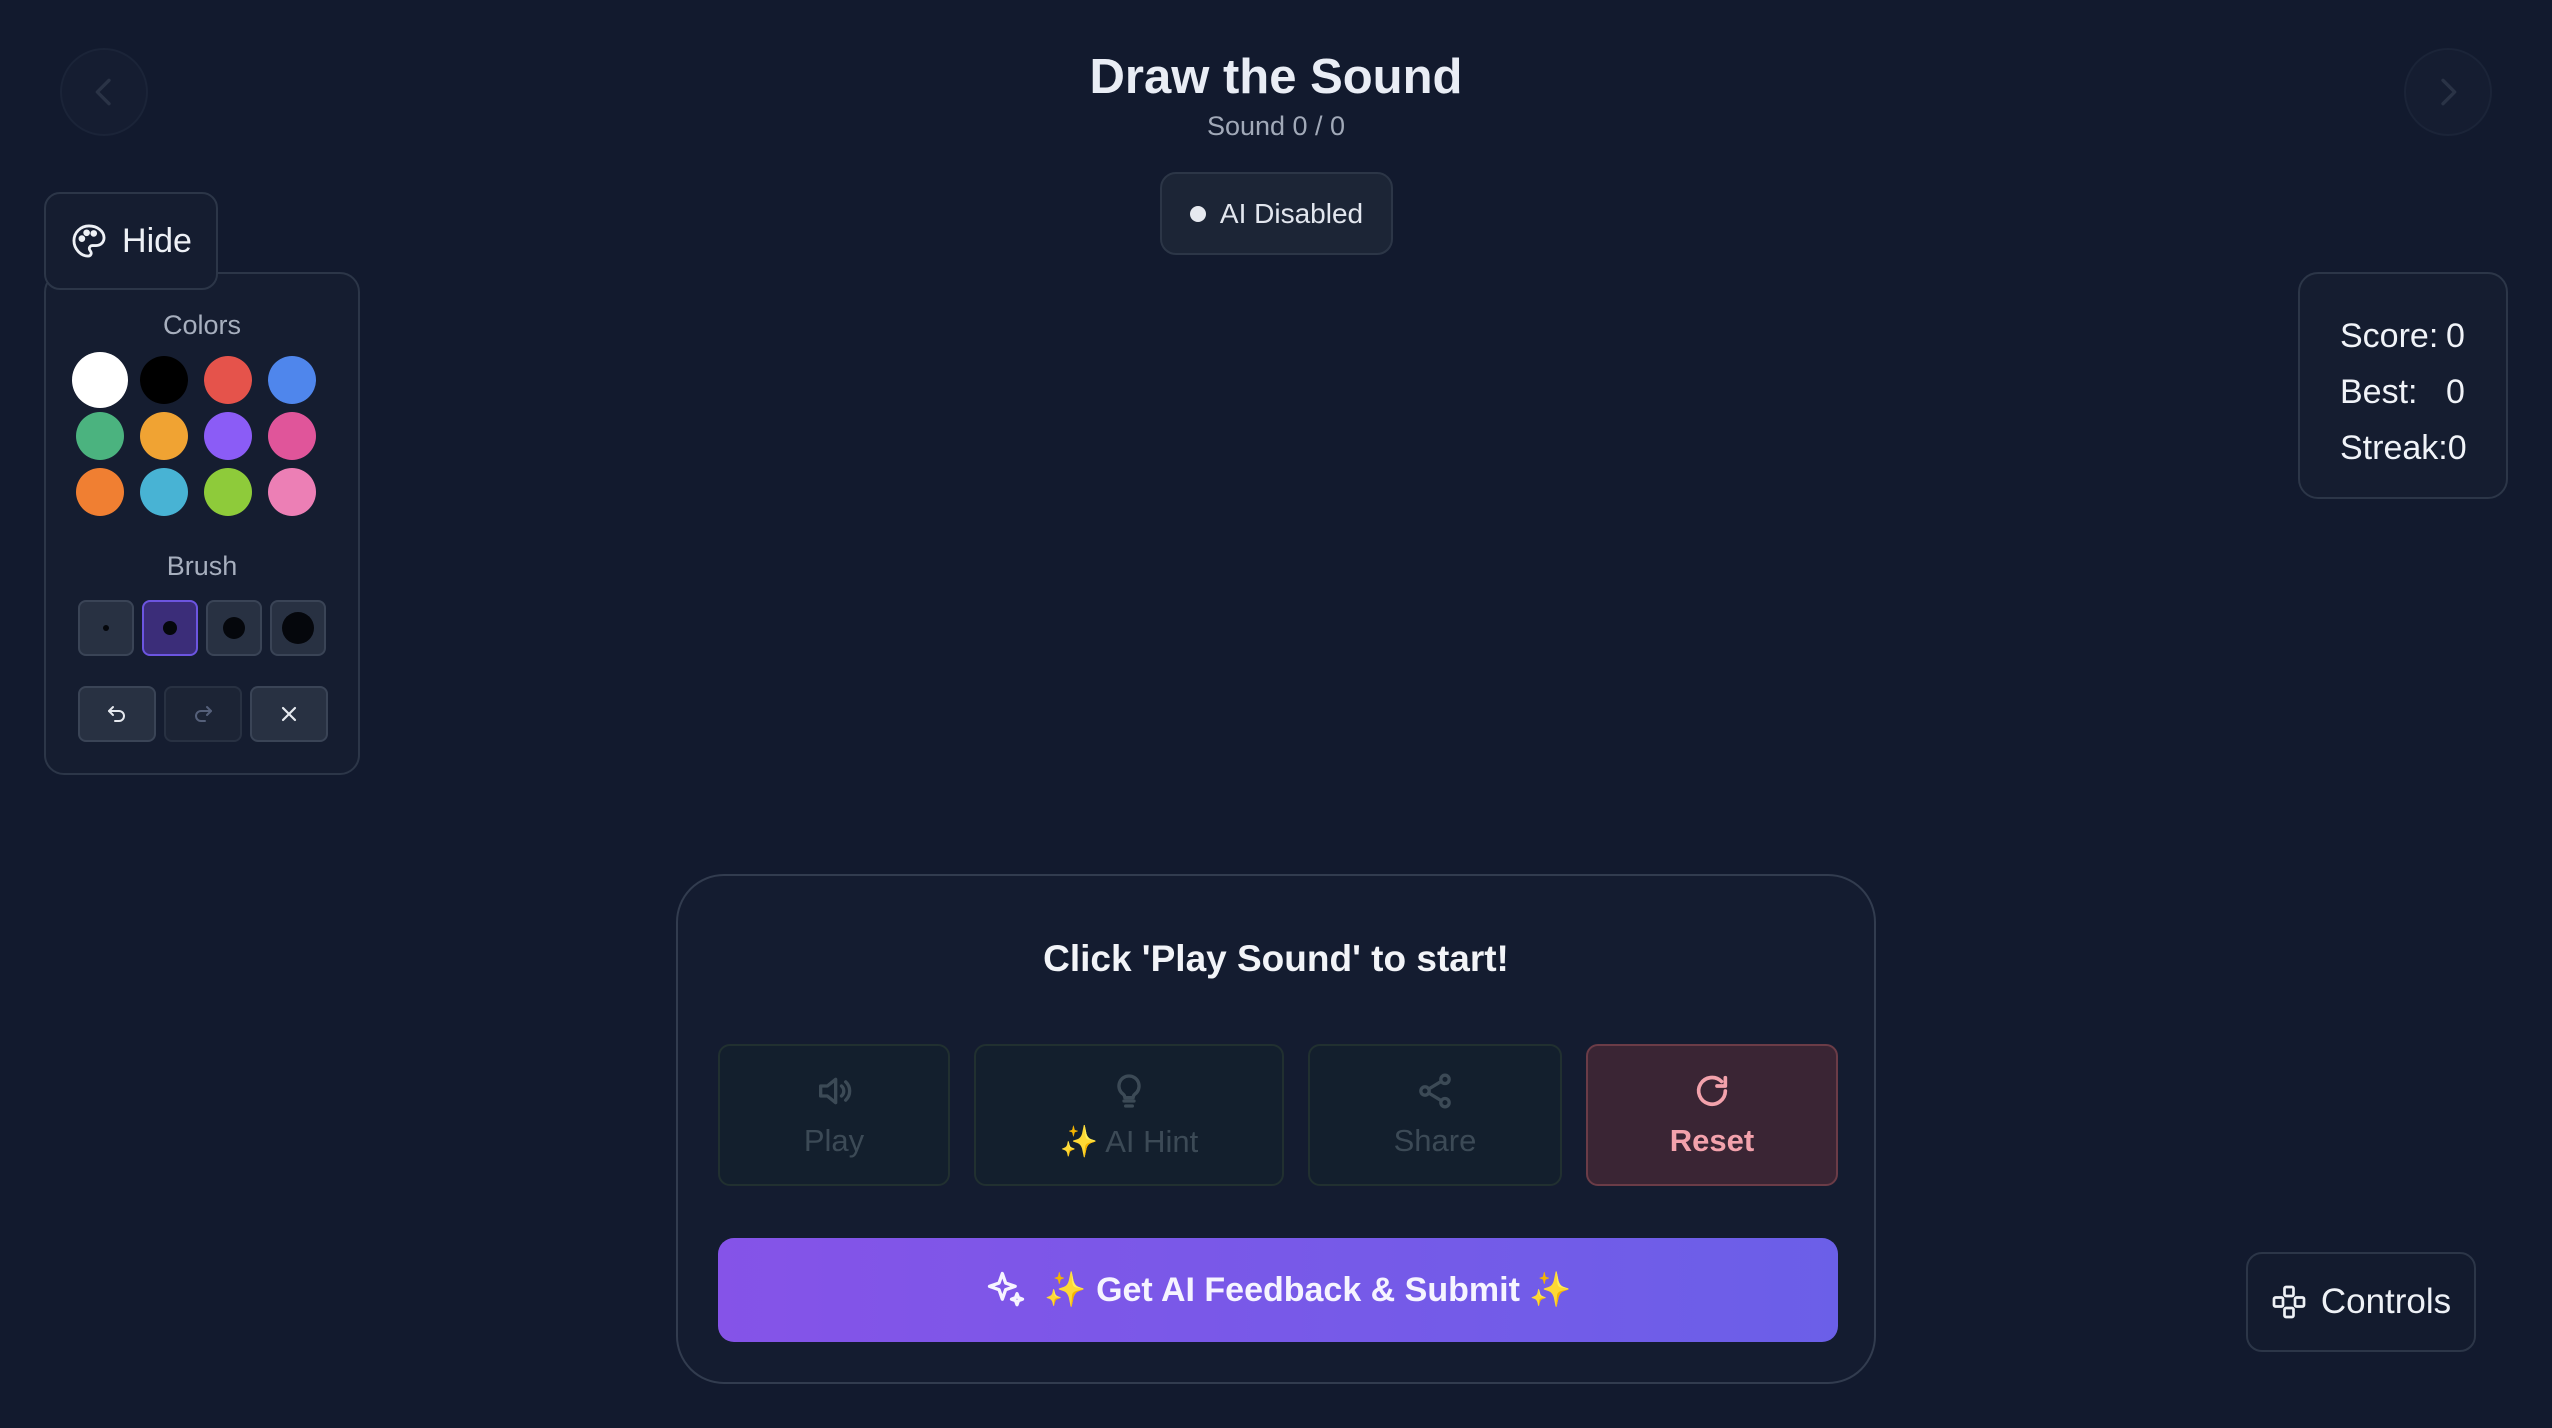  I want to click on clear-canvas-button, so click(289, 714).